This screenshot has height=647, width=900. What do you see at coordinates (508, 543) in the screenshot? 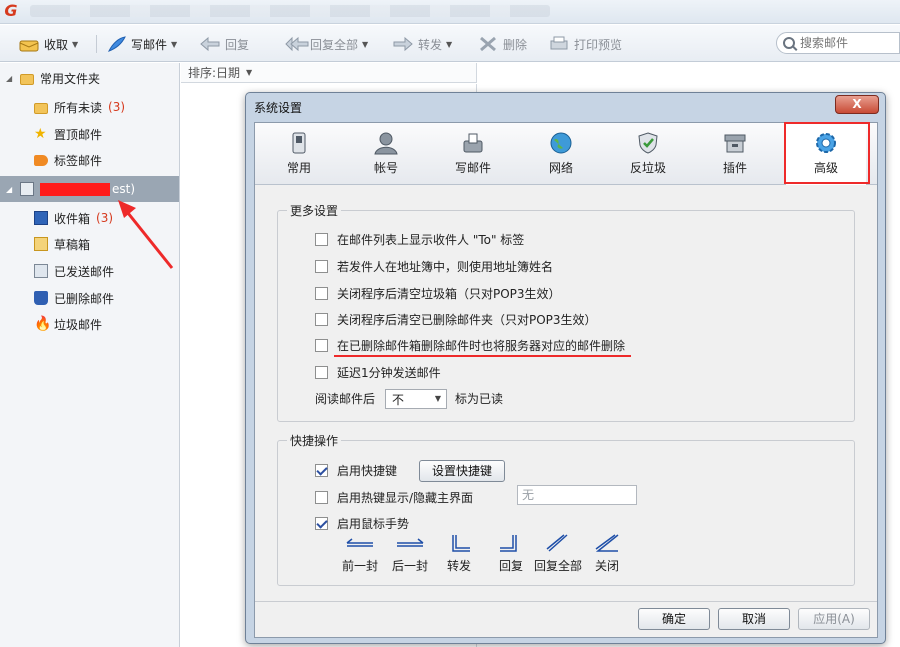
I see `down-left-gesture-icon` at bounding box center [508, 543].